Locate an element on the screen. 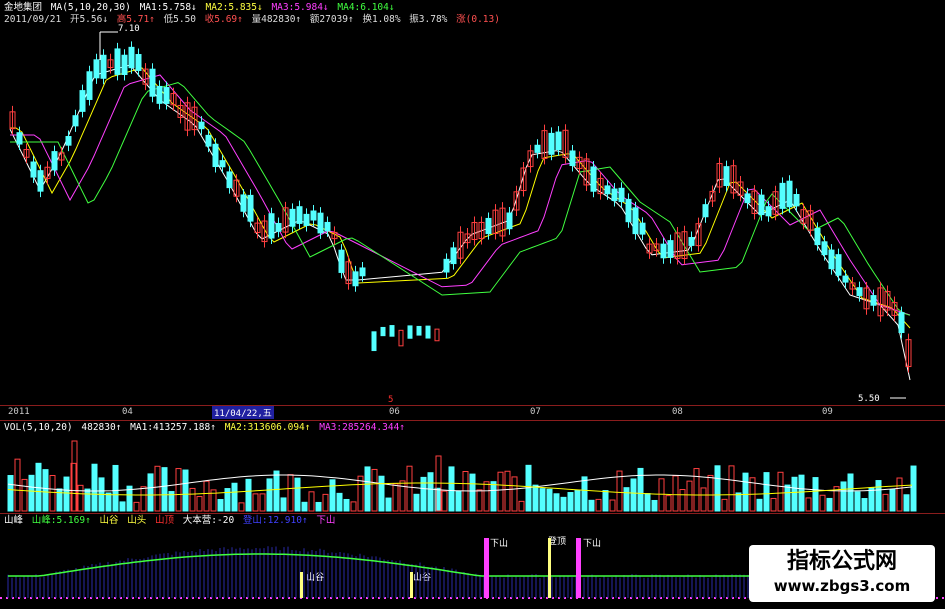 The width and height of the screenshot is (945, 609). time-label-04: 04 is located at coordinates (127, 412).